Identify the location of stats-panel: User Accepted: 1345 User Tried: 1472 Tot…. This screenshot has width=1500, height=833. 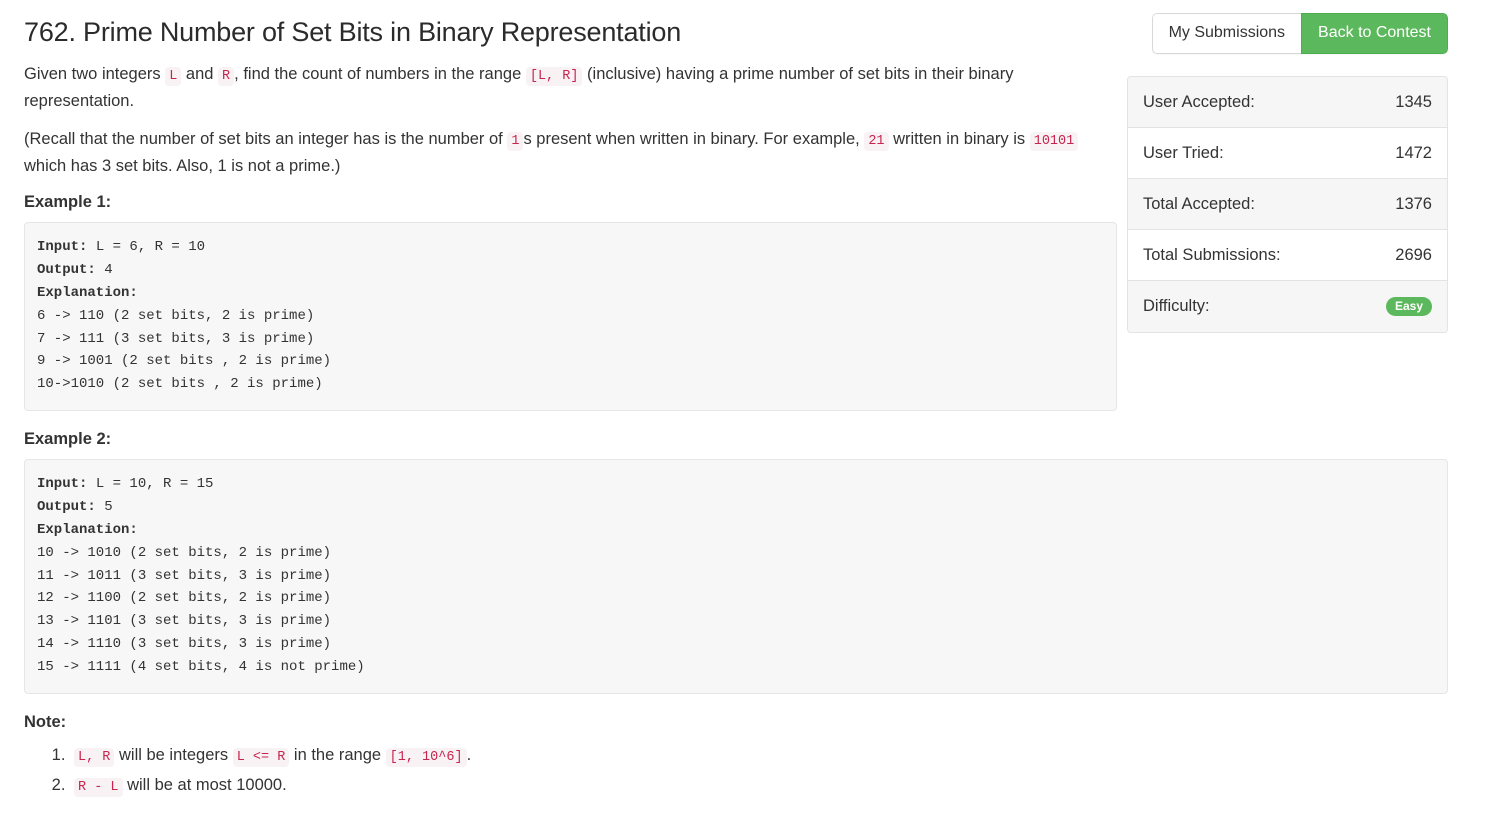
(1287, 204).